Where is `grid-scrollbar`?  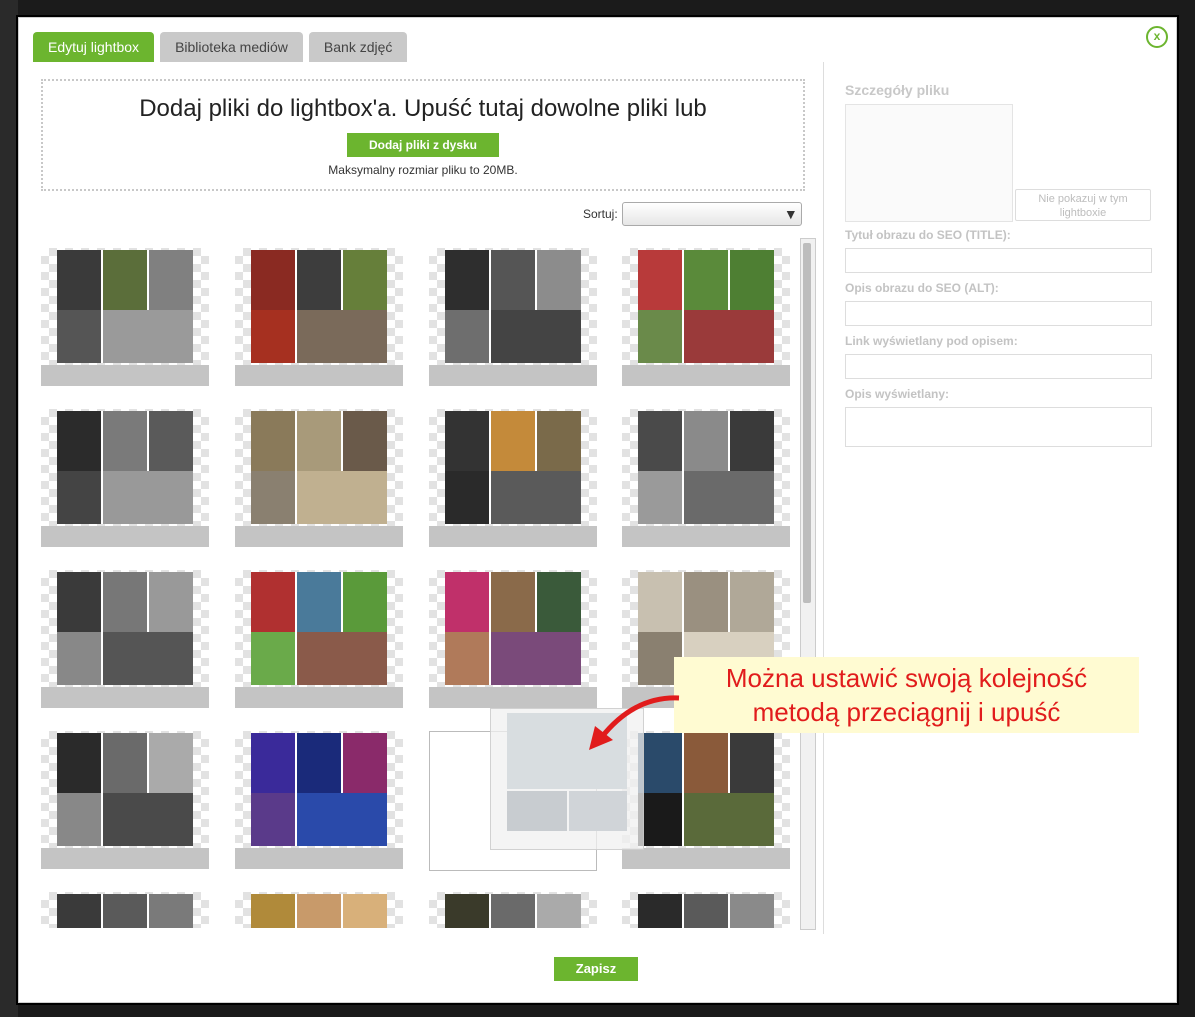 grid-scrollbar is located at coordinates (808, 584).